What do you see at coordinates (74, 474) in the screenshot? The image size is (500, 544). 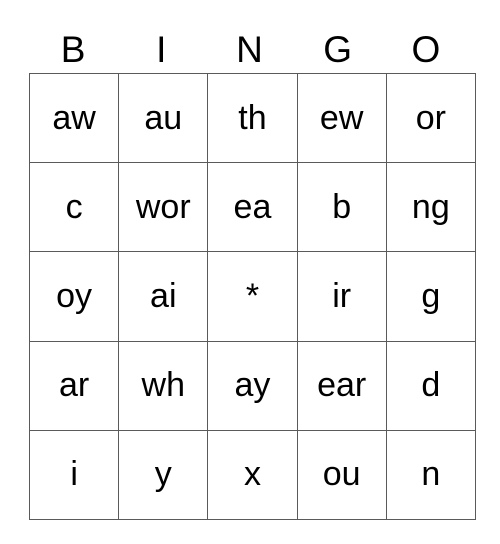 I see `bingo-cell: i` at bounding box center [74, 474].